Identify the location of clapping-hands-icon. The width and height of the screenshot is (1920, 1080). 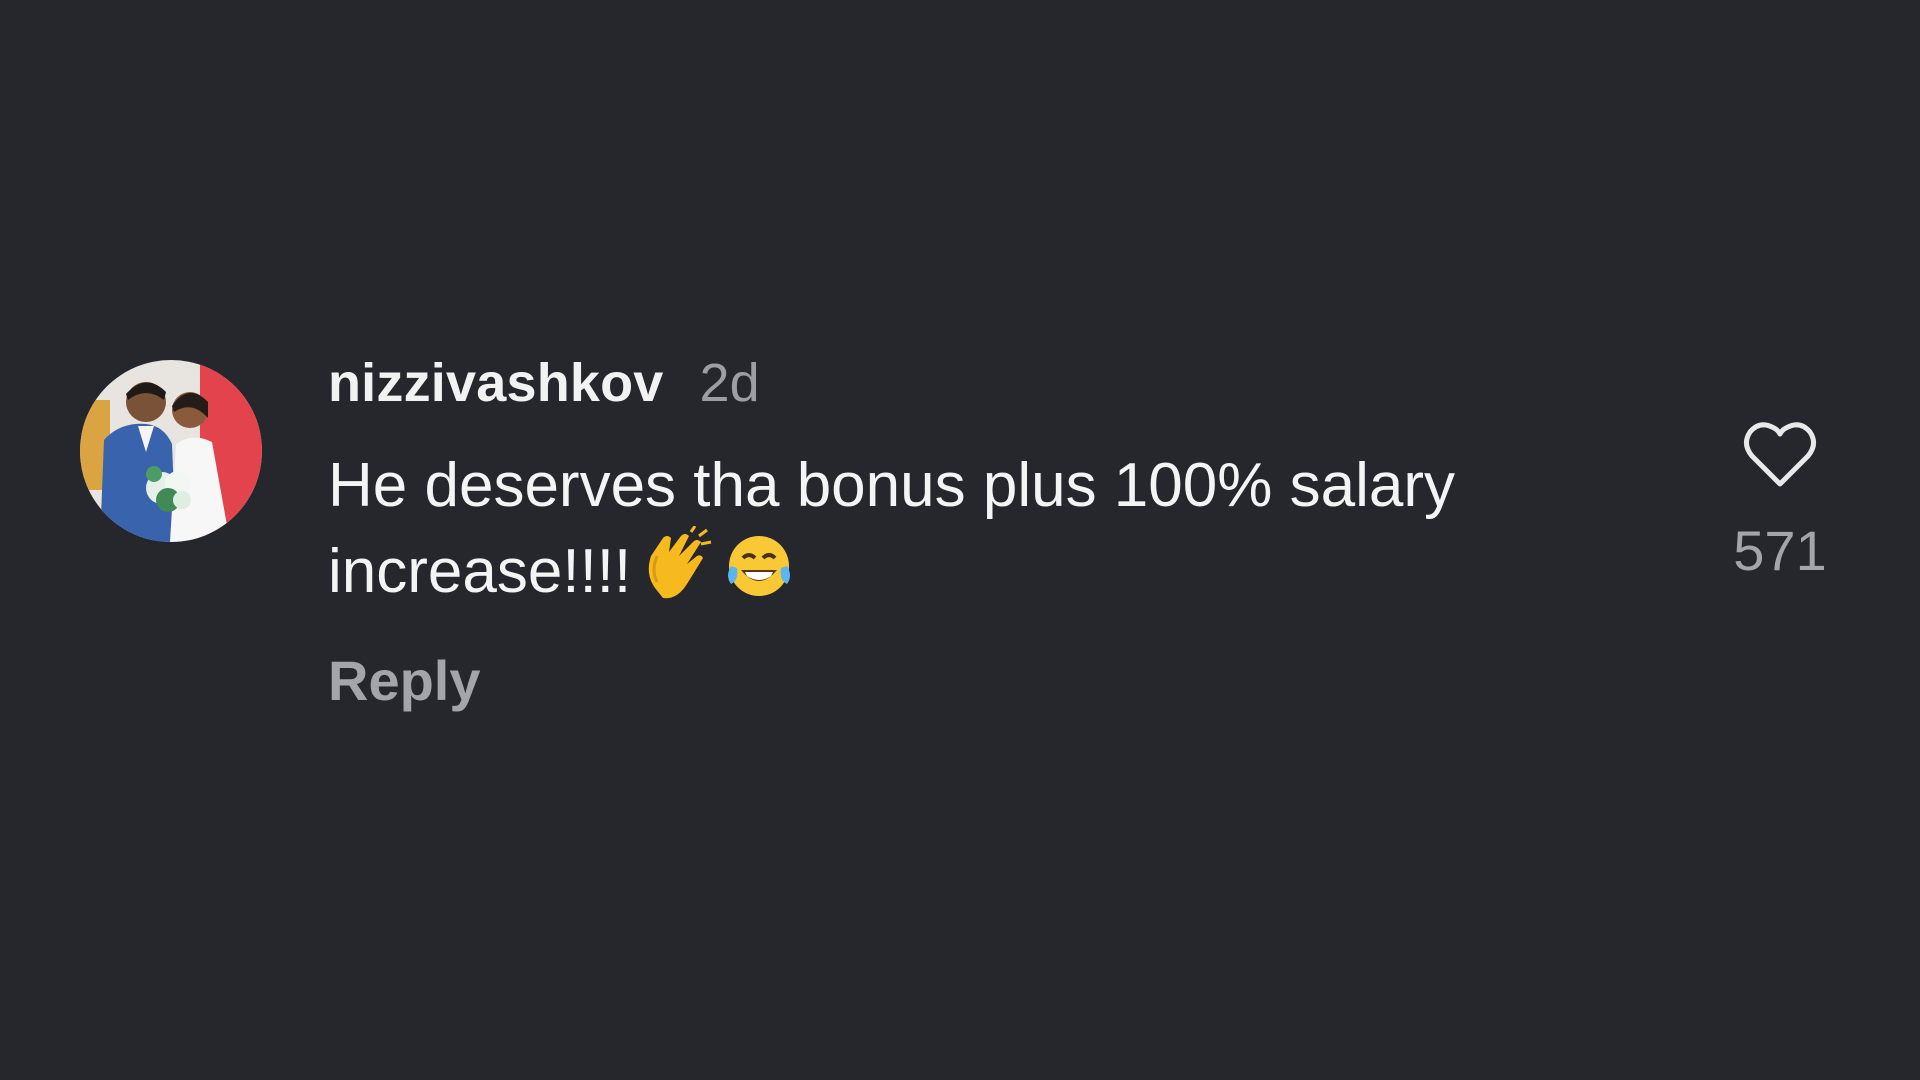
(675, 566).